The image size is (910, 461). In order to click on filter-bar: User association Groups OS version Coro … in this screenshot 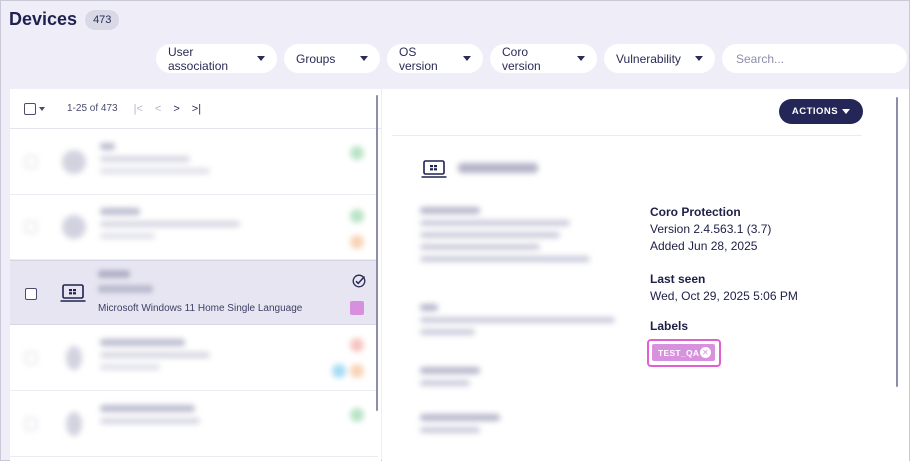, I will do `click(531, 58)`.